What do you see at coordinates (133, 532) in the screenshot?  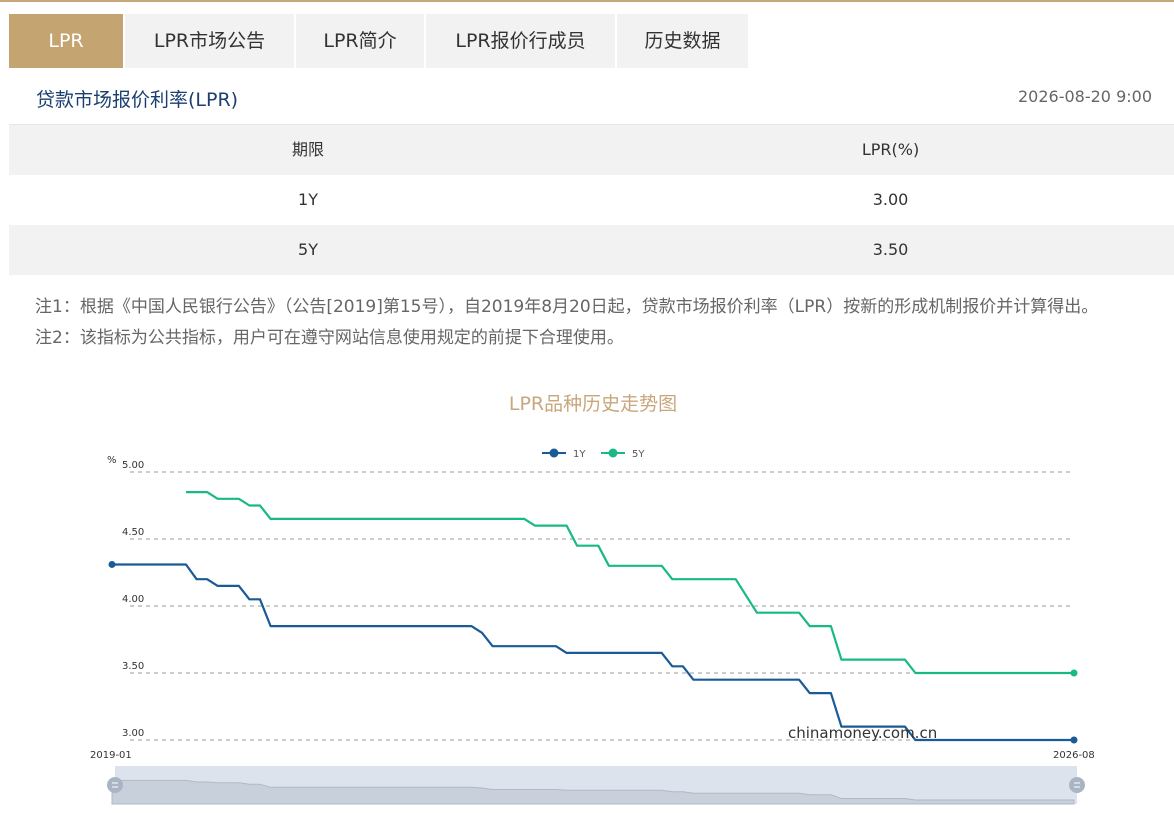 I see `y-tick-label: 4.50` at bounding box center [133, 532].